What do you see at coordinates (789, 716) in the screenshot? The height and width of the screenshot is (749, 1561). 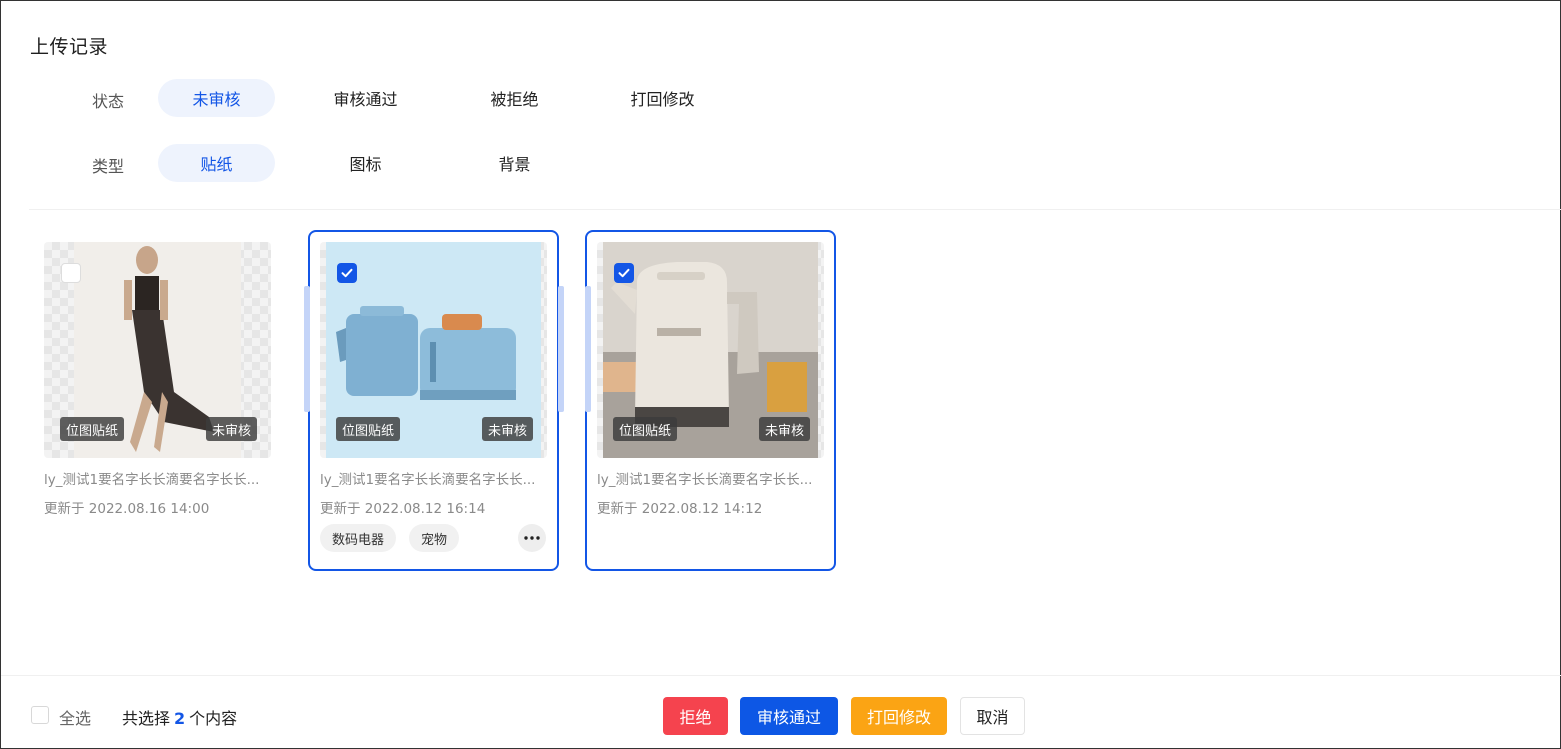 I see `approve-button: 审核通过` at bounding box center [789, 716].